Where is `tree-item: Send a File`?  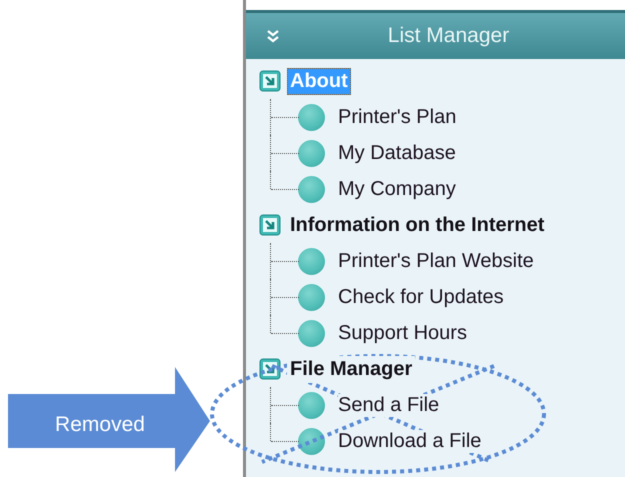
tree-item: Send a File is located at coordinates (389, 405).